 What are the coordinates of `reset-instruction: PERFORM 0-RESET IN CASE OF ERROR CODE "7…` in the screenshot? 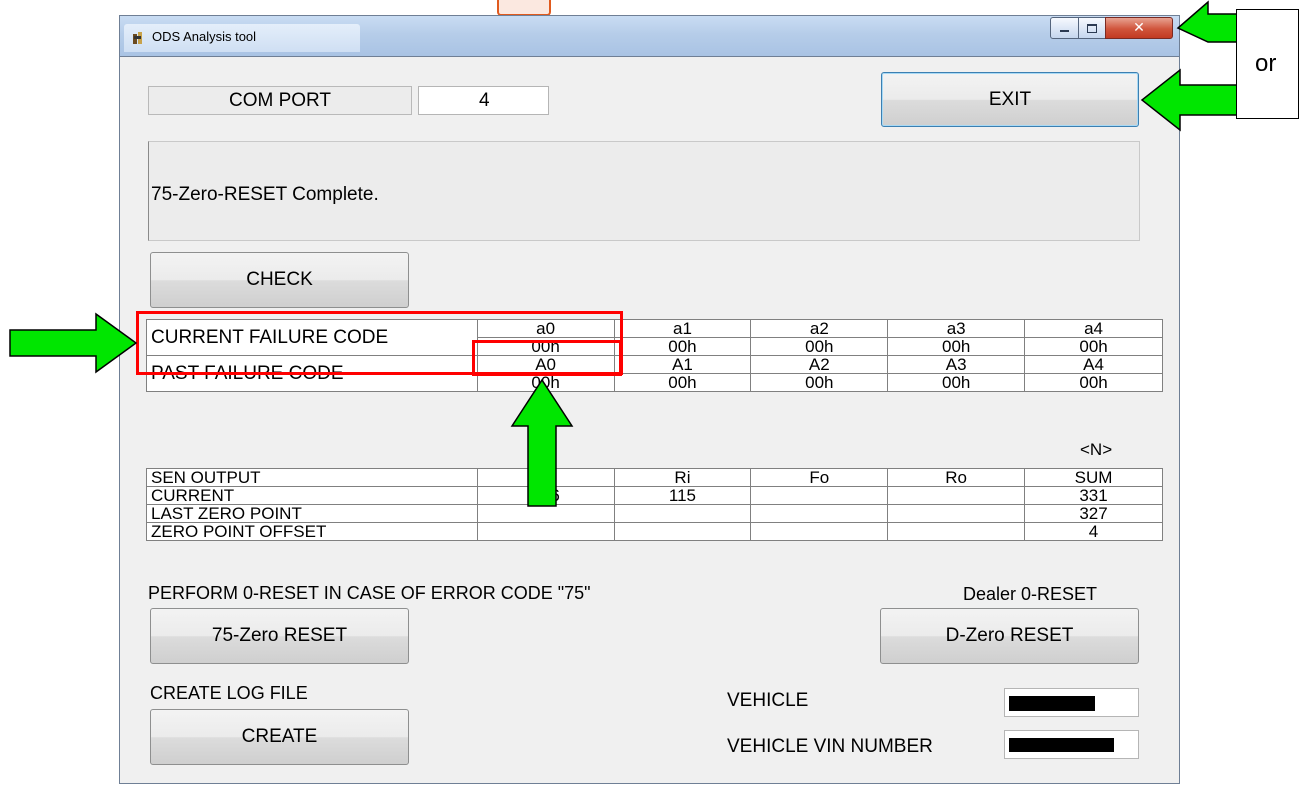 It's located at (369, 593).